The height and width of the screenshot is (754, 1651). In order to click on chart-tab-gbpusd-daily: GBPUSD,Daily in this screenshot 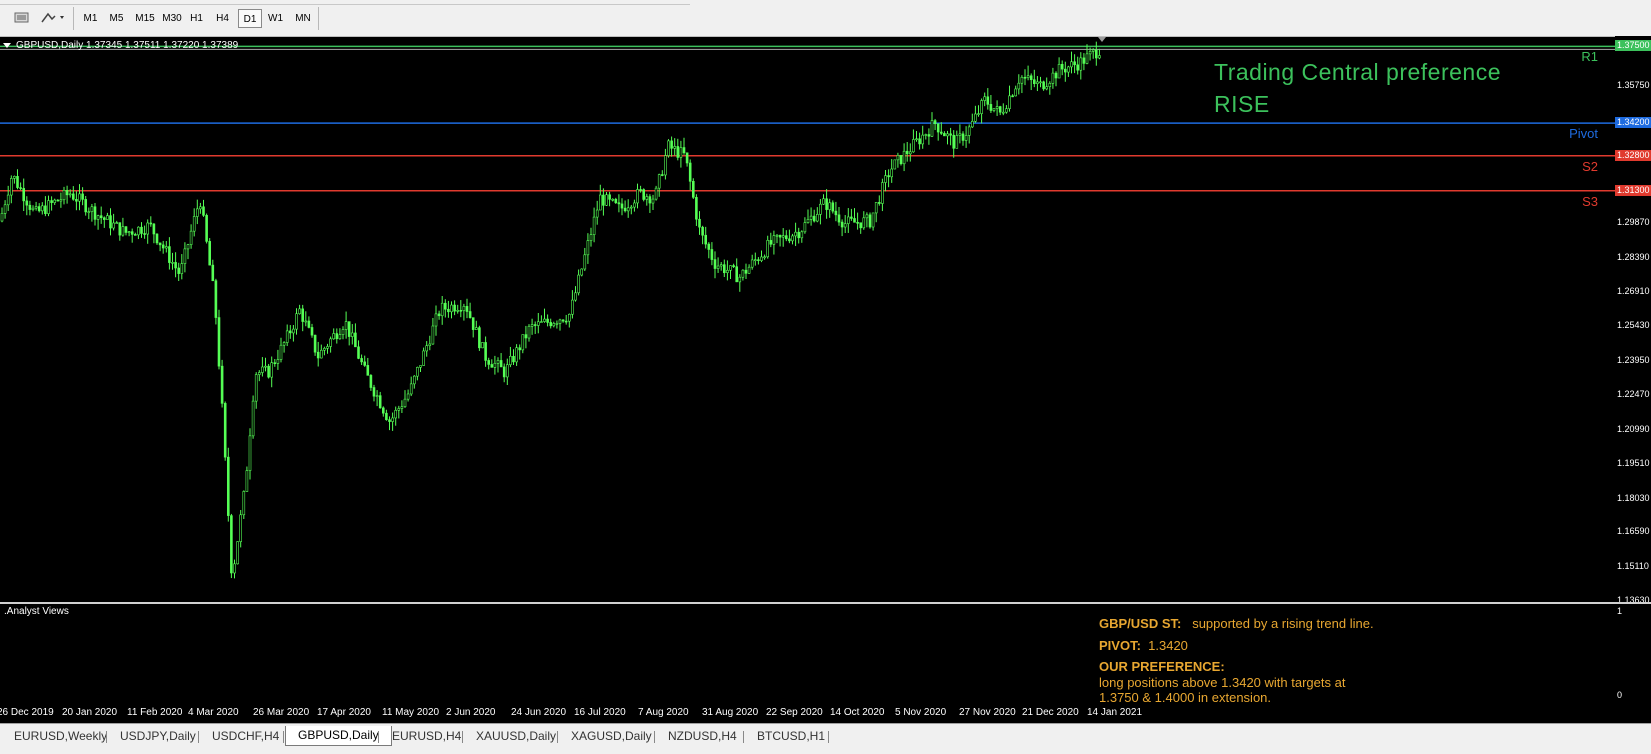, I will do `click(338, 736)`.